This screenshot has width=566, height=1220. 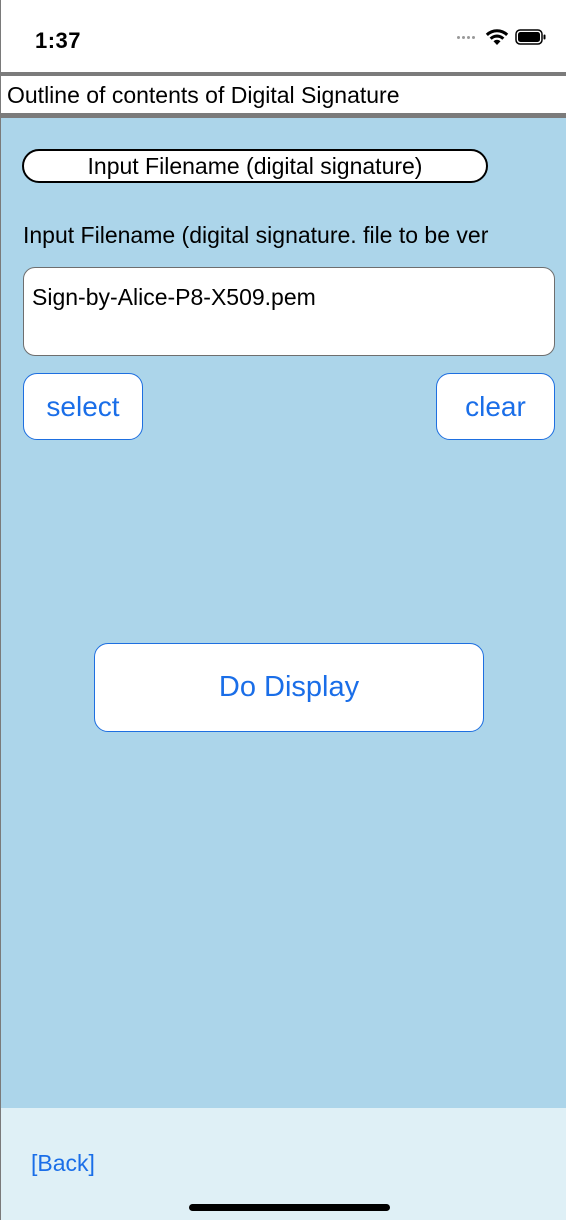 What do you see at coordinates (83, 406) in the screenshot?
I see `select-button: select` at bounding box center [83, 406].